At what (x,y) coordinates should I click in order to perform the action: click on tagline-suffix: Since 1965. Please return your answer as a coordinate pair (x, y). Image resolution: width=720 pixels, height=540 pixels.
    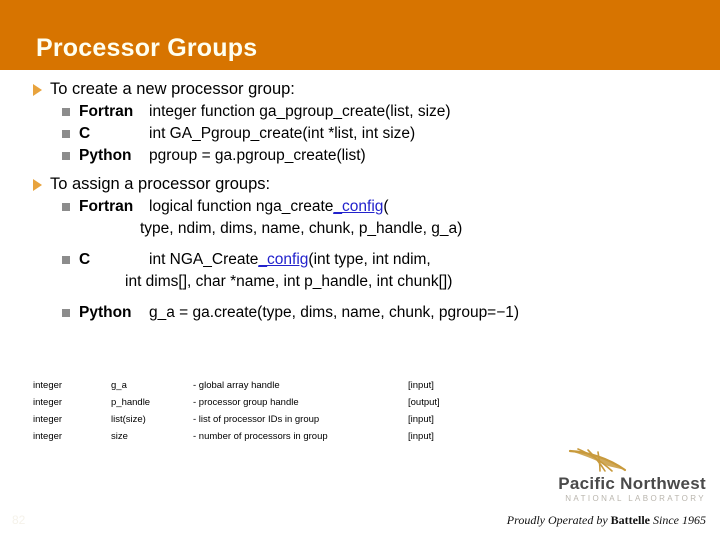
    Looking at the image, I should click on (678, 520).